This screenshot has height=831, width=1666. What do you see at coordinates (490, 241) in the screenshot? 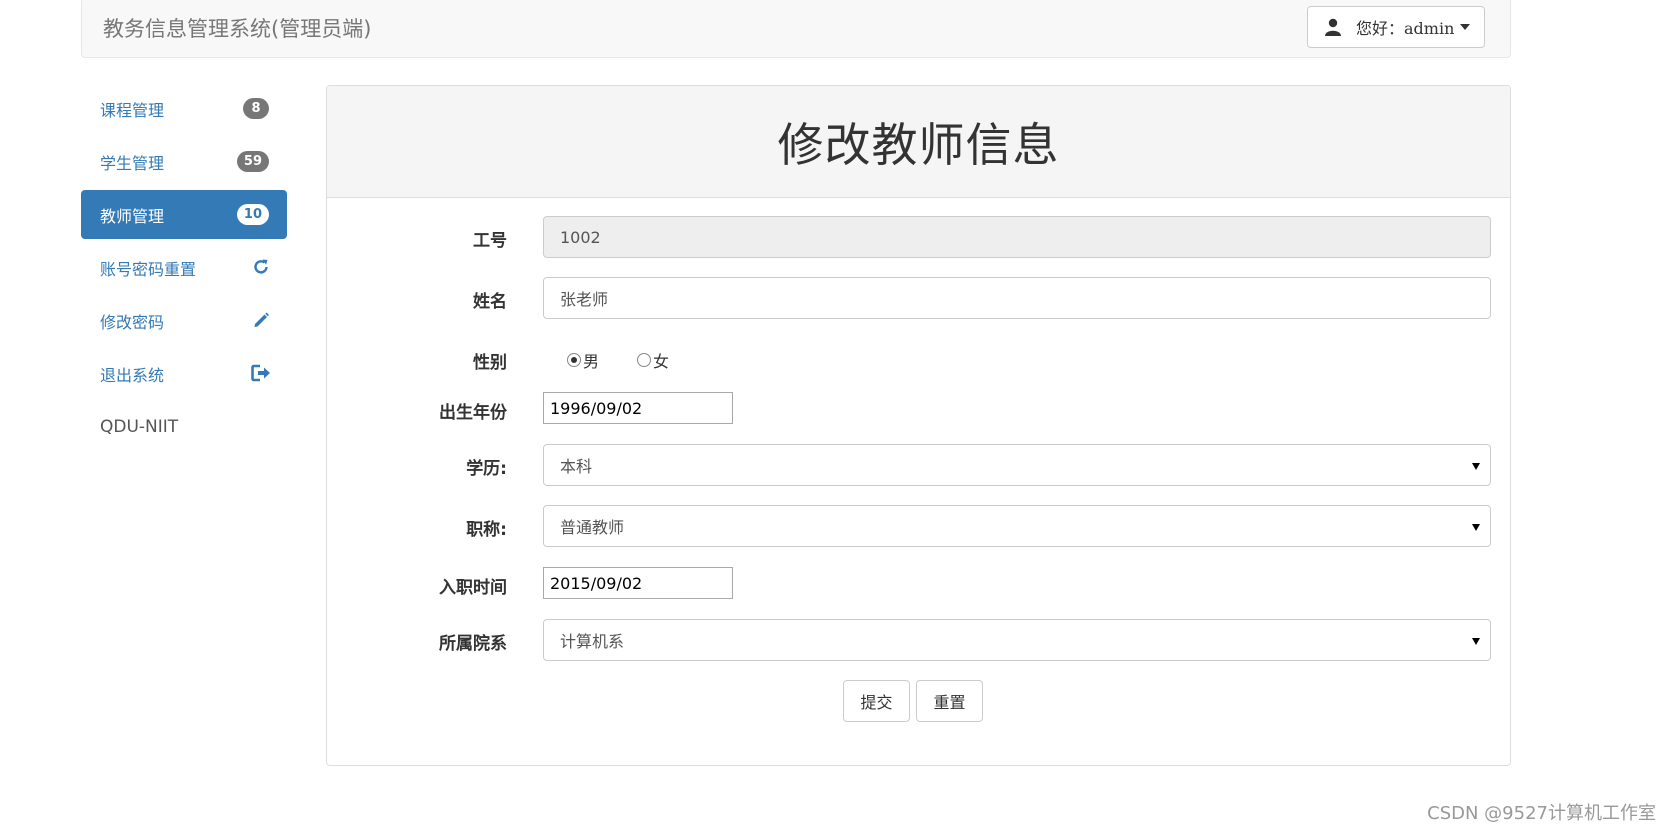
I see `id-label: 工号` at bounding box center [490, 241].